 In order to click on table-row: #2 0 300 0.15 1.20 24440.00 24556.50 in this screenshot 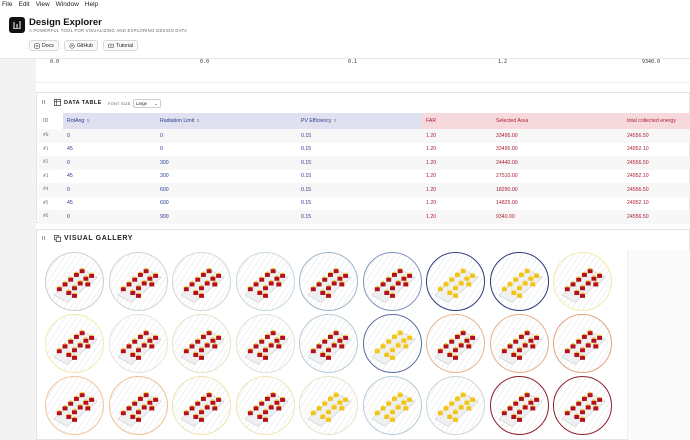, I will do `click(364, 163)`.